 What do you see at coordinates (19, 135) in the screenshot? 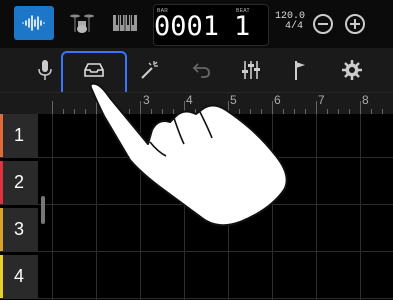
I see `track-label: 1` at bounding box center [19, 135].